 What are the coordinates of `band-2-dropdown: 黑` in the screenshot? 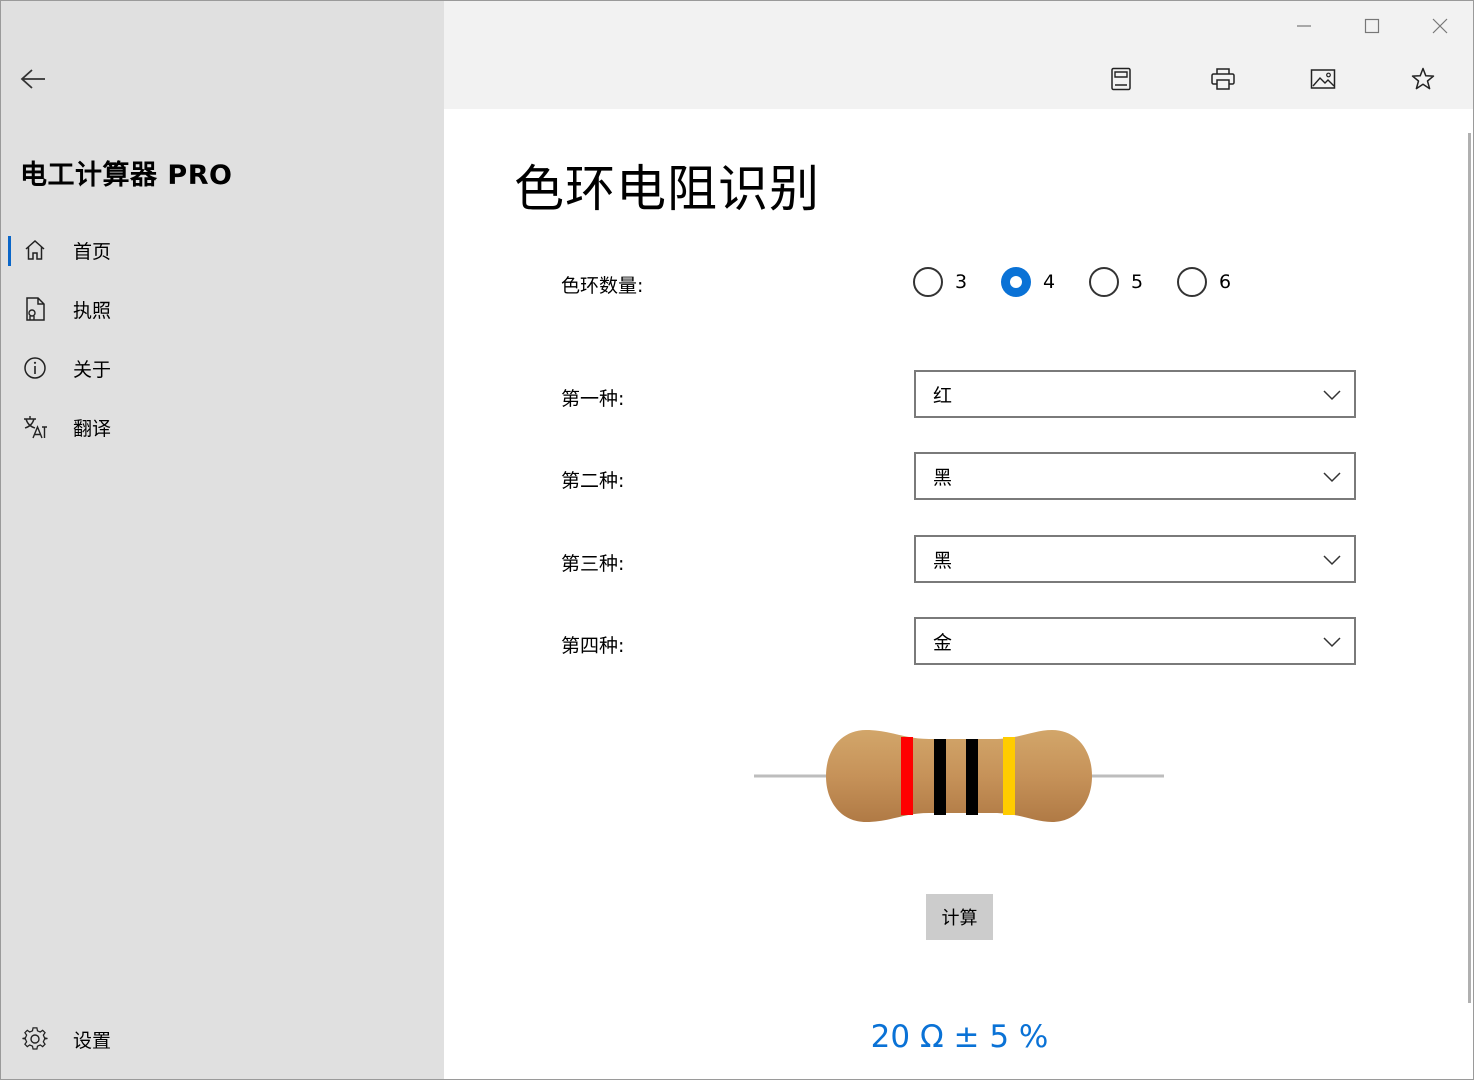 It's located at (1135, 476).